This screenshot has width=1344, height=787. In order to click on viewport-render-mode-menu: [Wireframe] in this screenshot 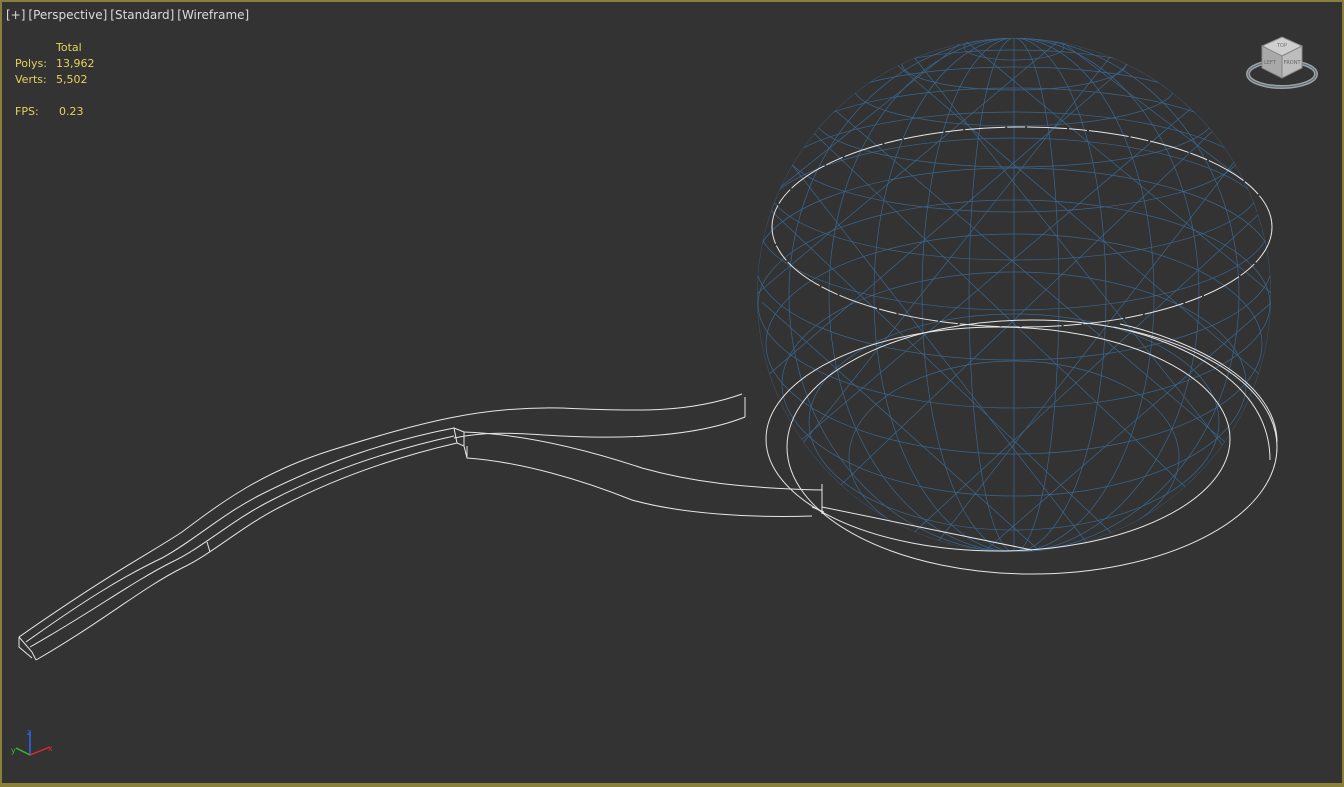, I will do `click(213, 15)`.